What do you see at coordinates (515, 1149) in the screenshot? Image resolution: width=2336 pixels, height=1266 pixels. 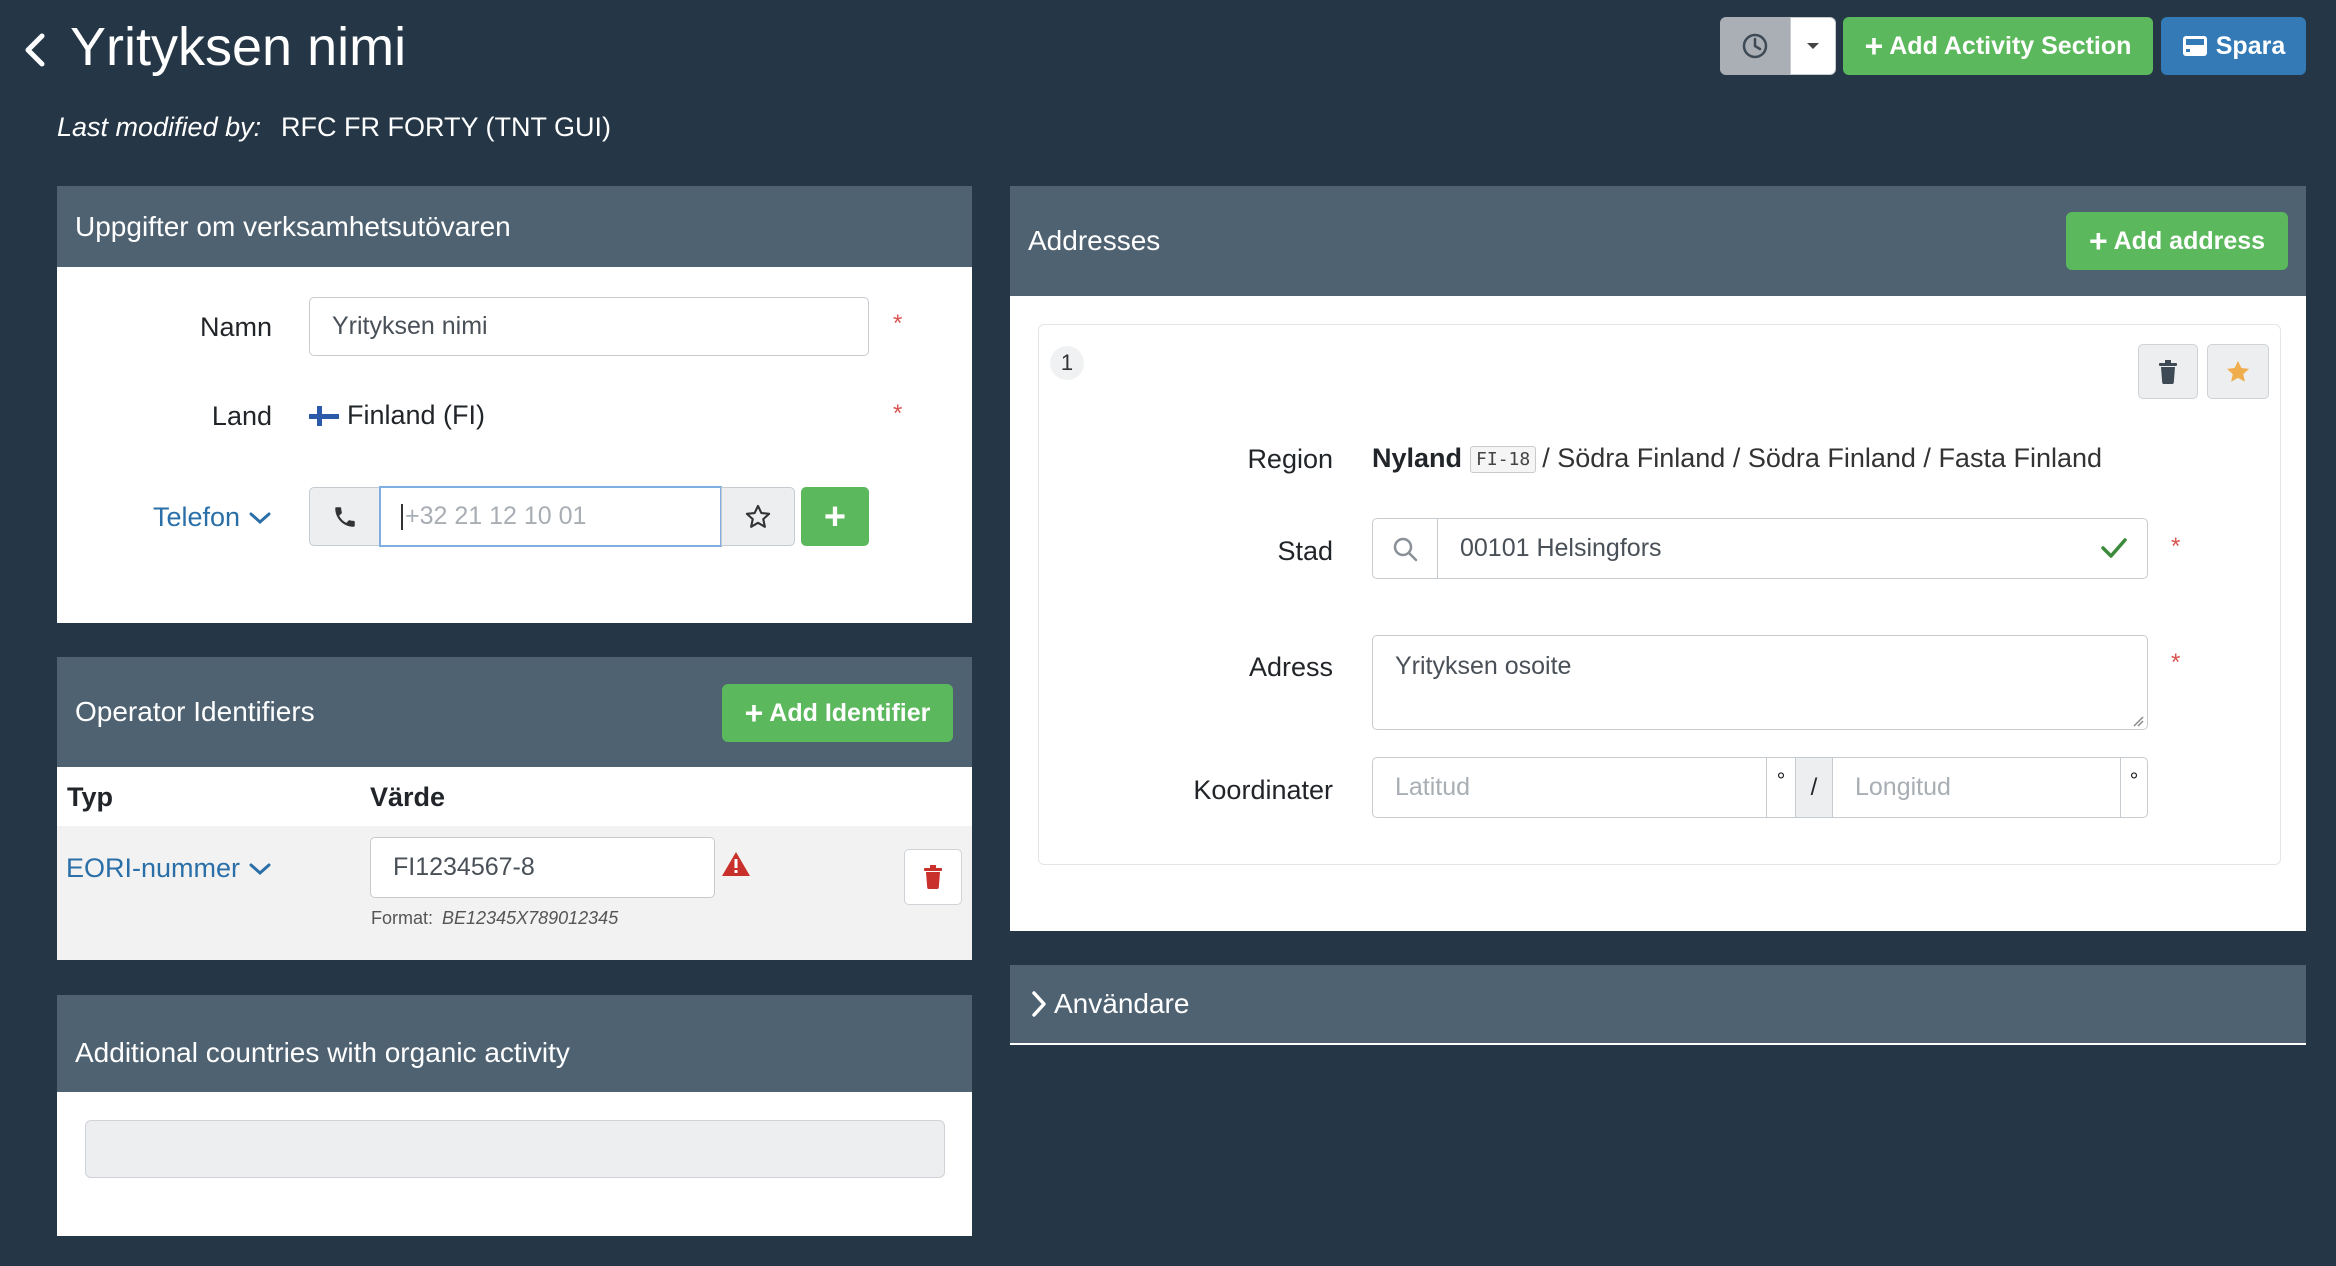 I see `countries-select` at bounding box center [515, 1149].